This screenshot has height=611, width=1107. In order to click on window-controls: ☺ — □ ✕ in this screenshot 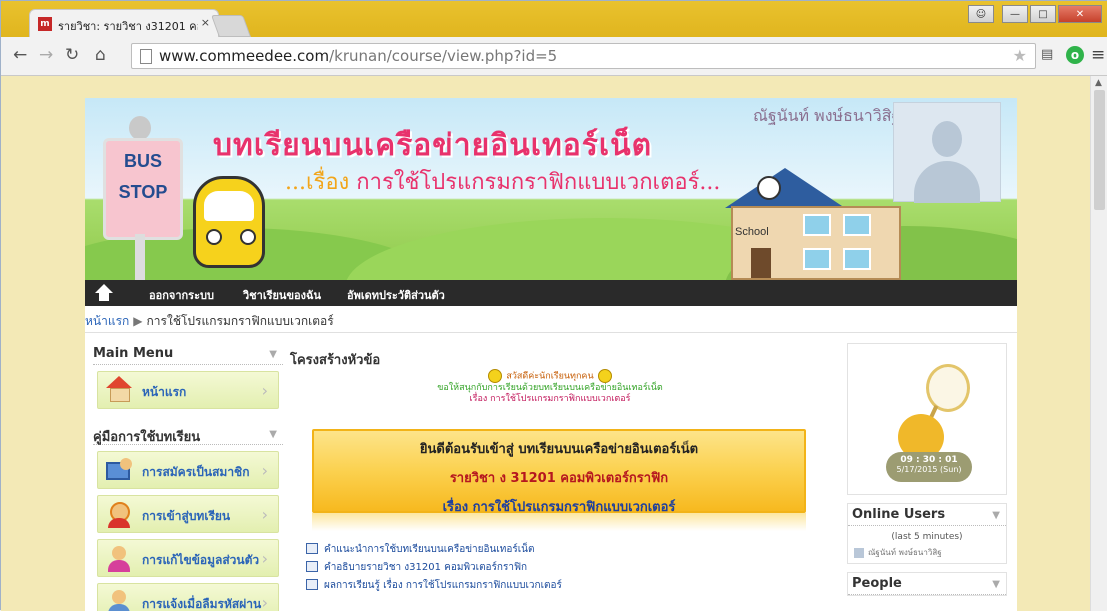, I will do `click(1035, 14)`.